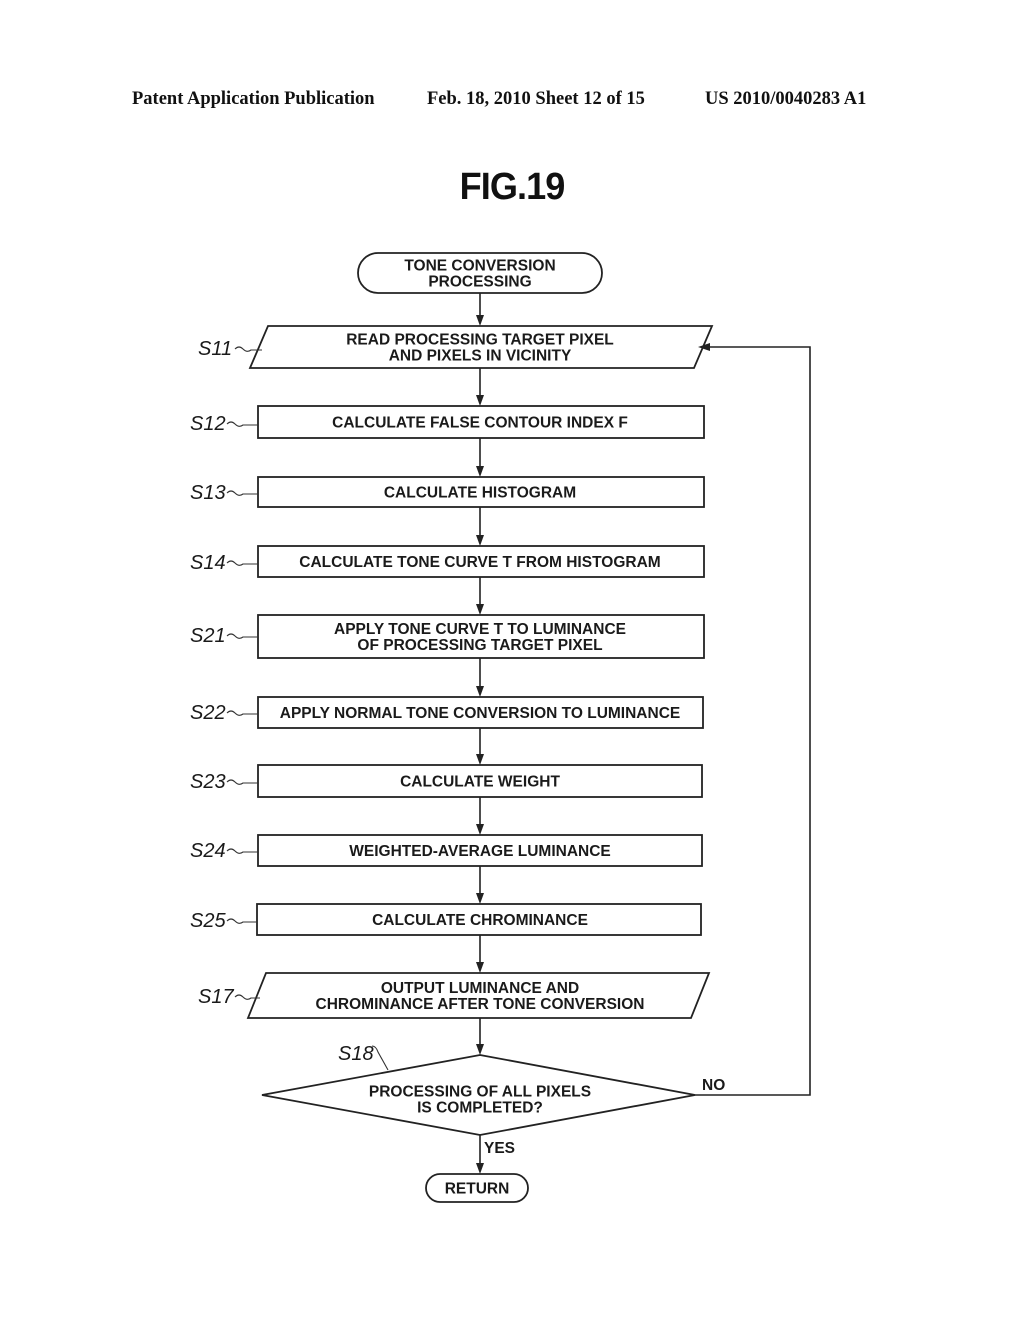  I want to click on arrow-s13-next, so click(480, 526).